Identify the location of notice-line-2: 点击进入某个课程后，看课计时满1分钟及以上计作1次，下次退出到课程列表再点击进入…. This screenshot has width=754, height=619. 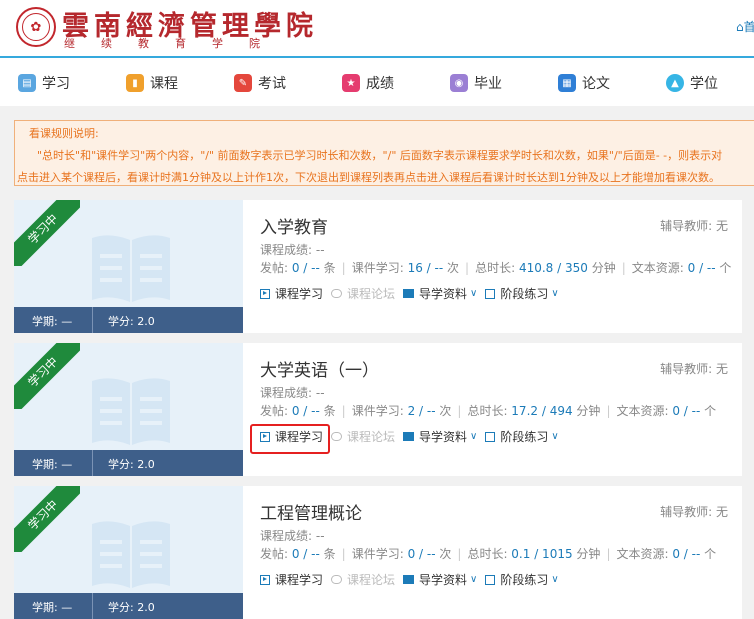
(368, 177).